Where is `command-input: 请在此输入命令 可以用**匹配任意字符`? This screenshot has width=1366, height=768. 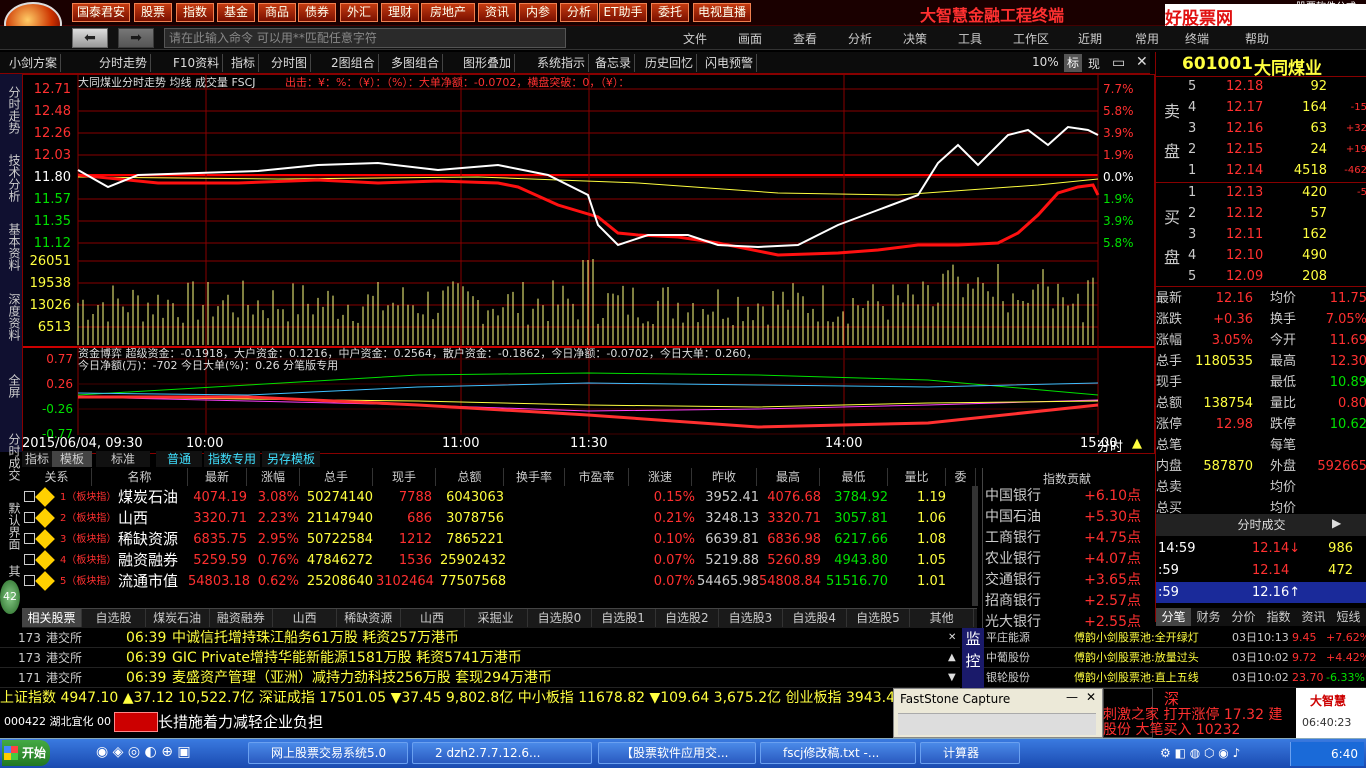
command-input: 请在此输入命令 可以用**匹配任意字符 is located at coordinates (365, 38).